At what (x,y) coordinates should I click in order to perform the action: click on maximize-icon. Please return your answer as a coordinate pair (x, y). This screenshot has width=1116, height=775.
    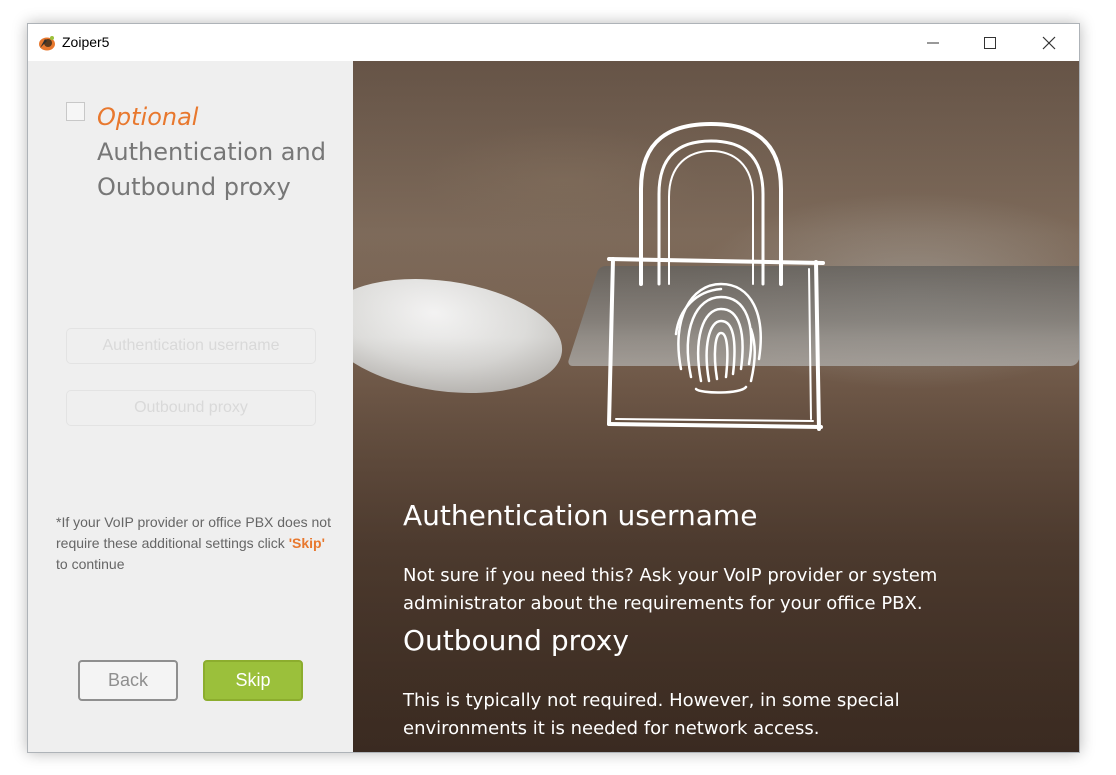
    Looking at the image, I should click on (990, 43).